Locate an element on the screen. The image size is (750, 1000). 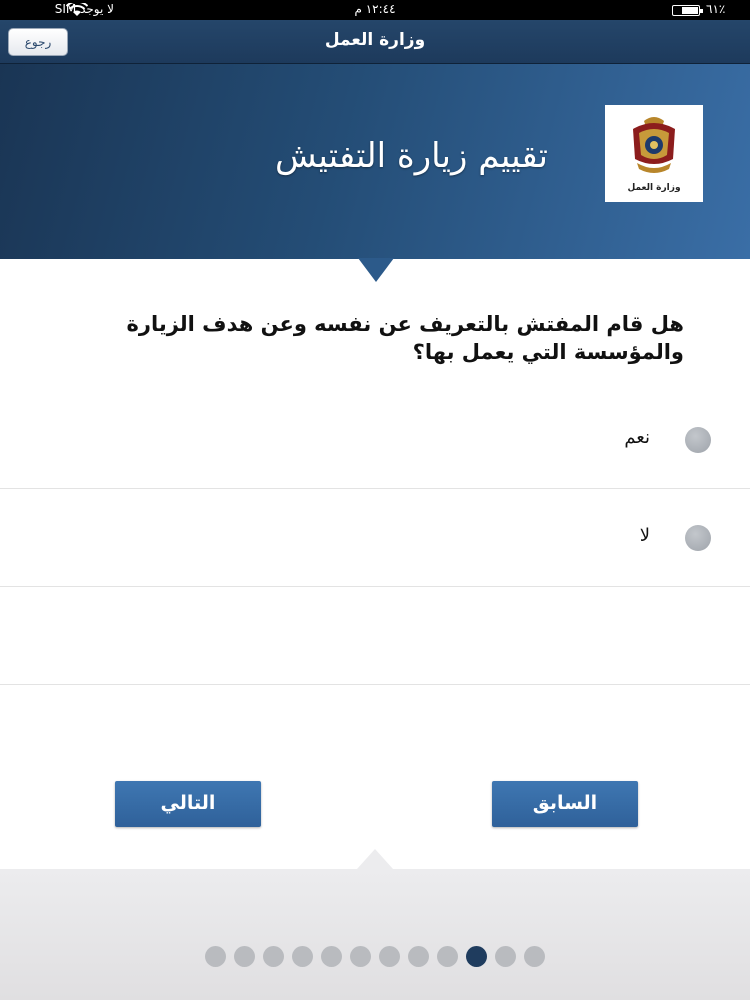
next-button: التالي is located at coordinates (188, 804).